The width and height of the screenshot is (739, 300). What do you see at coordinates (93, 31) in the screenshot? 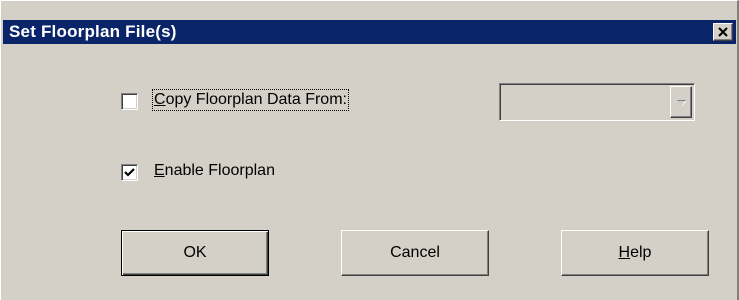
I see `dialog-title: Set Floorplan File(s)` at bounding box center [93, 31].